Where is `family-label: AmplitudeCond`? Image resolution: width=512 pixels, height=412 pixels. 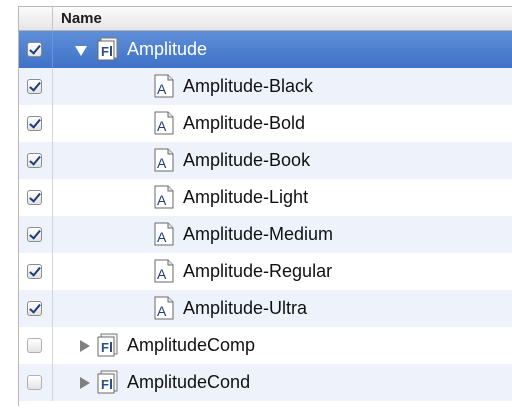 family-label: AmplitudeCond is located at coordinates (189, 382).